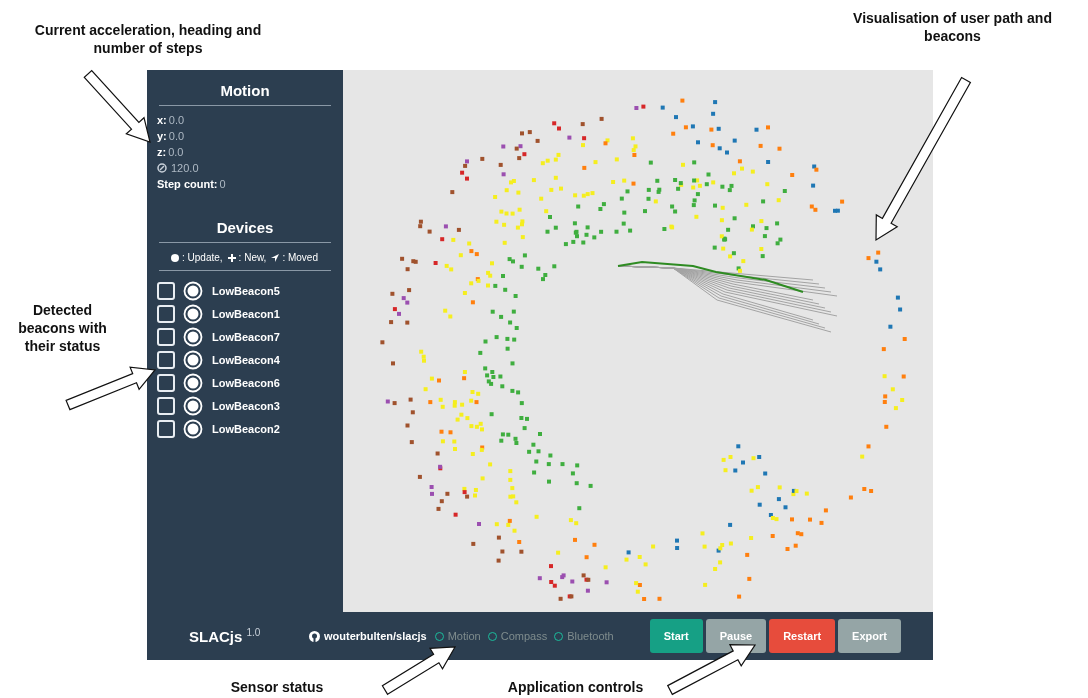  Describe the element at coordinates (275, 257) in the screenshot. I see `location-arrow-icon` at that location.